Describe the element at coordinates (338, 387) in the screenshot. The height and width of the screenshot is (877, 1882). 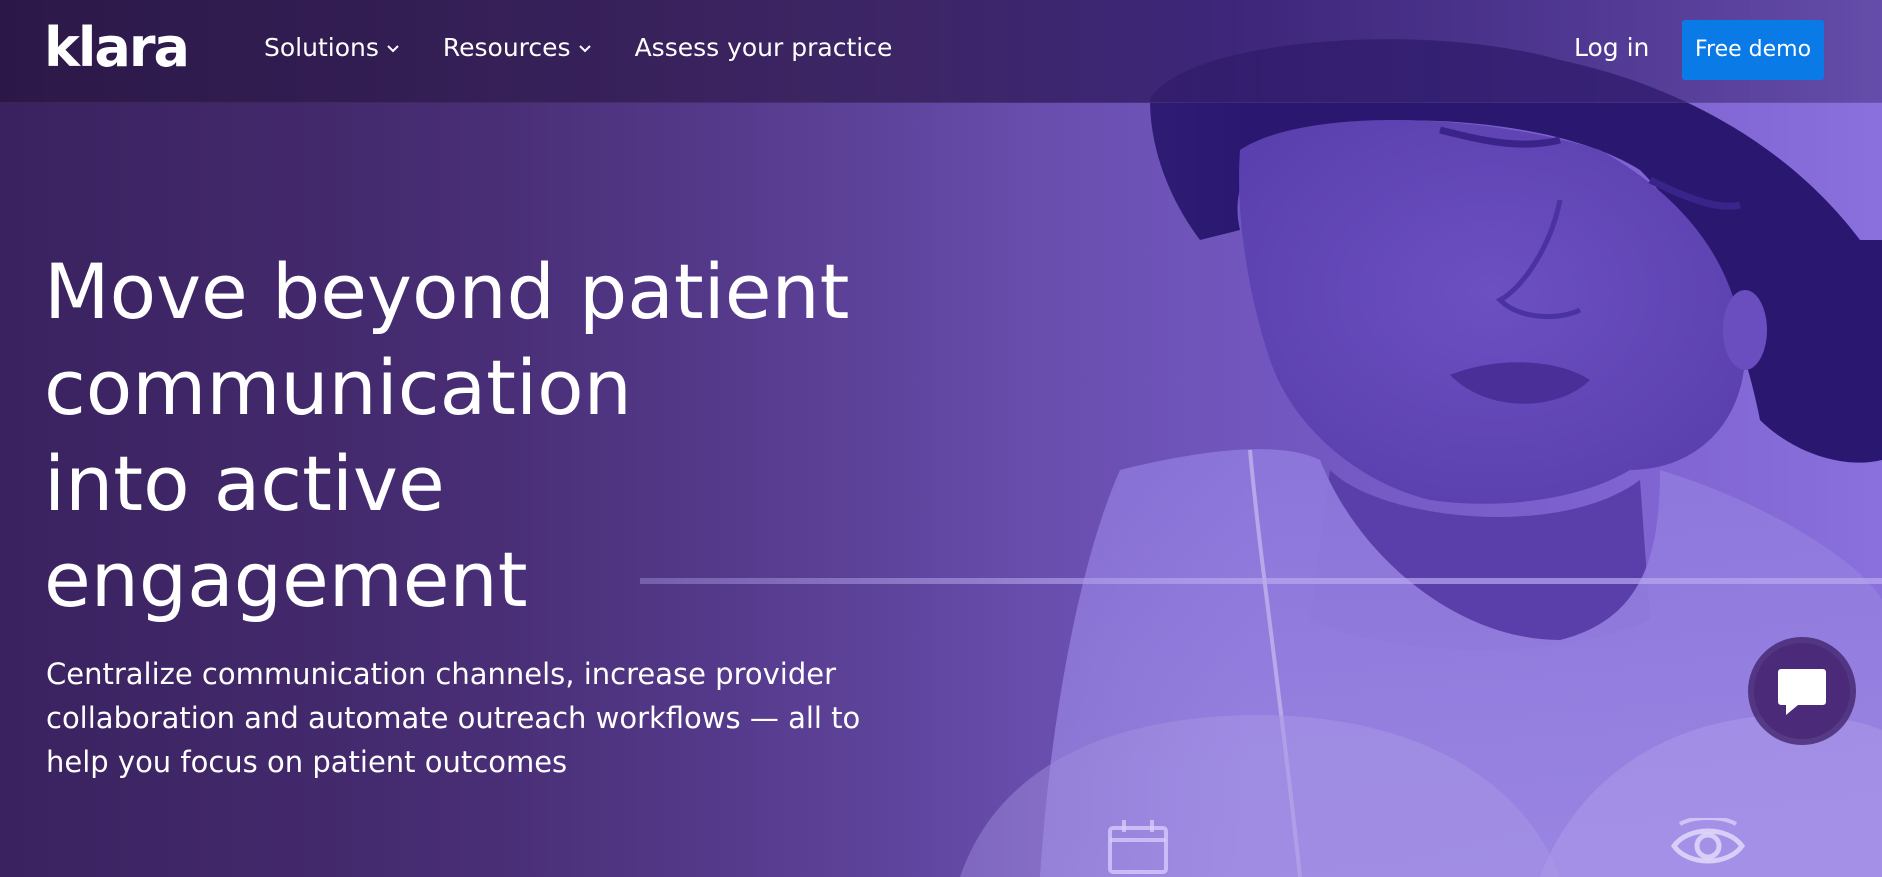
I see `headline-line: communication` at that location.